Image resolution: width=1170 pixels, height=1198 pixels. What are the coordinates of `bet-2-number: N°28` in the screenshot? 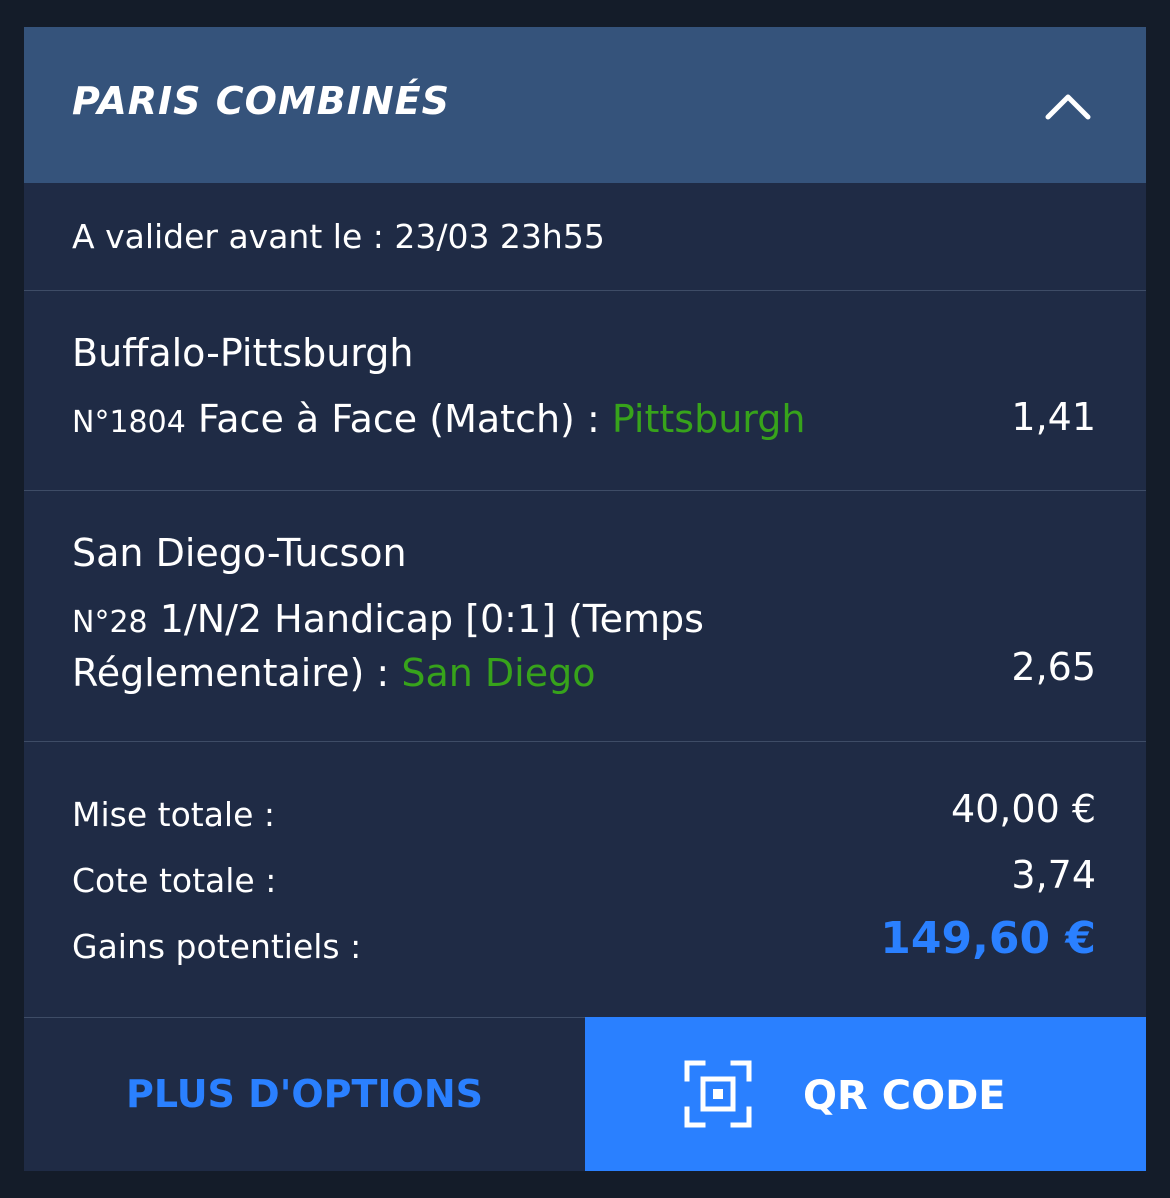 It's located at (110, 622).